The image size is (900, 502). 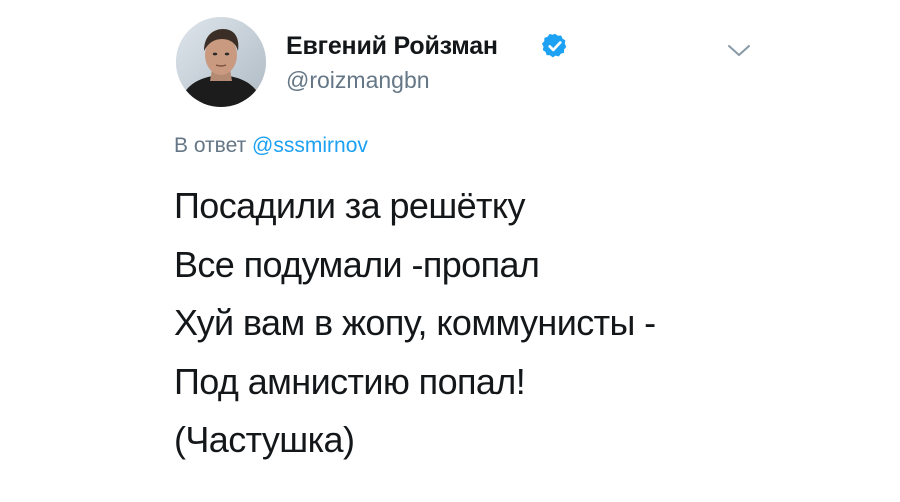 I want to click on tweet-line: Хуй вам в жопу, коммунисты -, so click(x=415, y=322).